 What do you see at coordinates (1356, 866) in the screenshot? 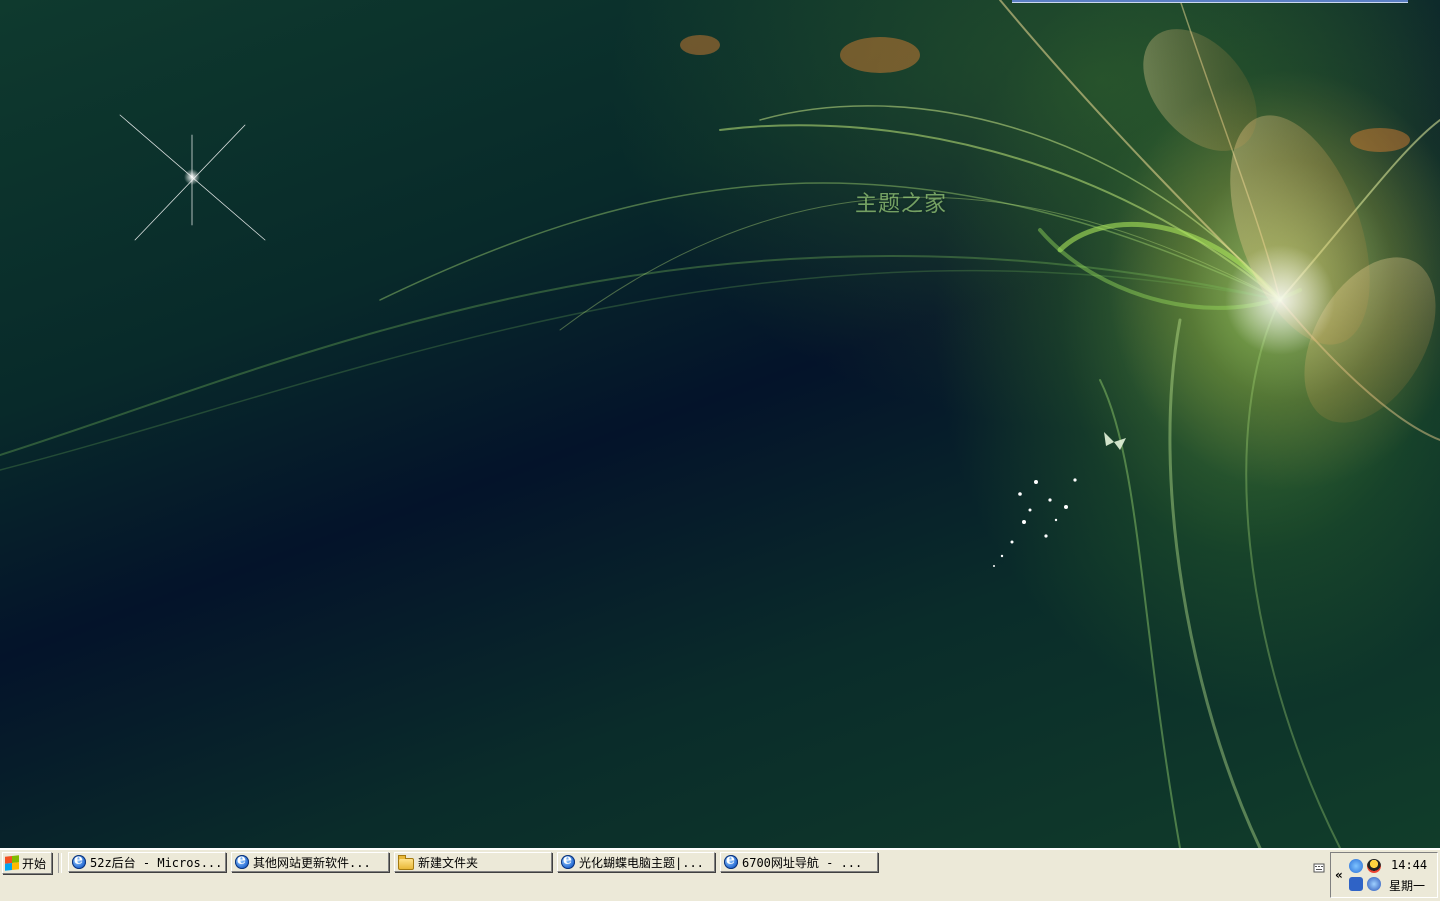
I see `network-icon` at bounding box center [1356, 866].